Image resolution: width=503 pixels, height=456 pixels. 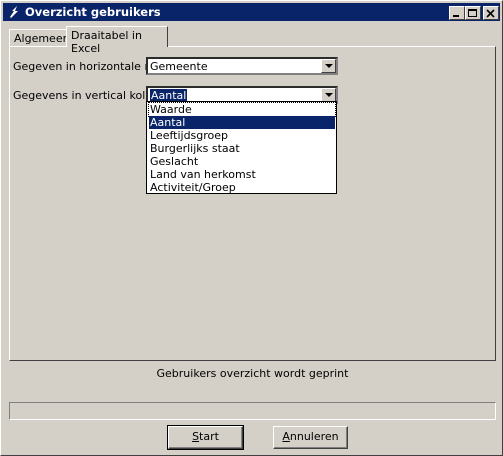 I want to click on dropdown-option: Waarde, so click(x=242, y=109).